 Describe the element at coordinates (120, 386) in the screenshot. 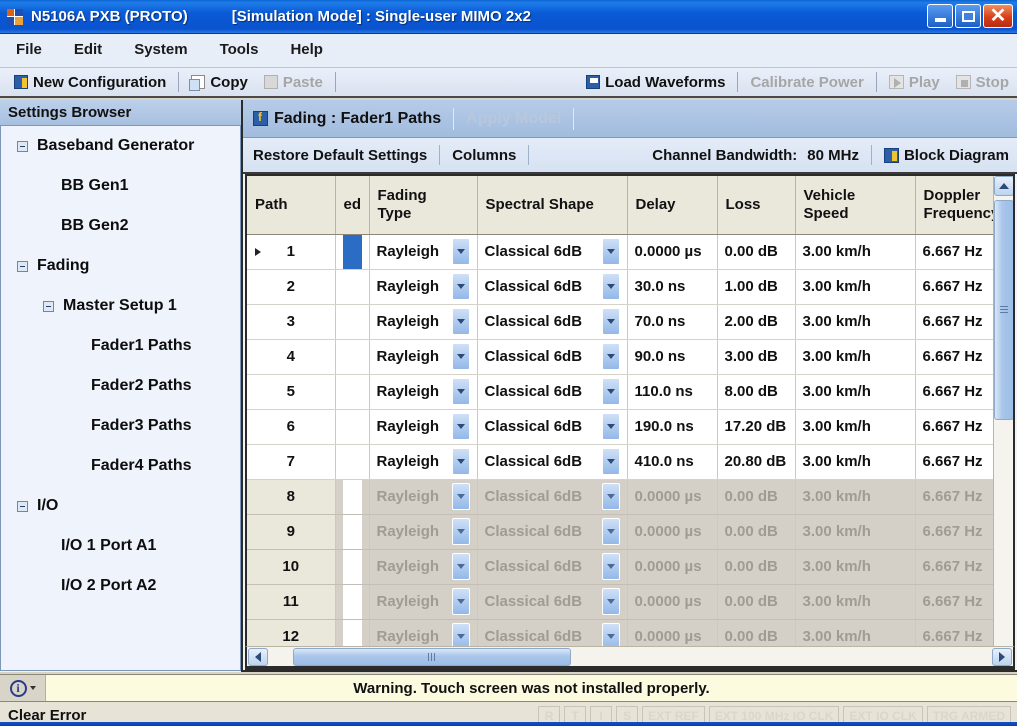

I see `sidebar-item-fader2-paths: Fader2 Paths` at that location.